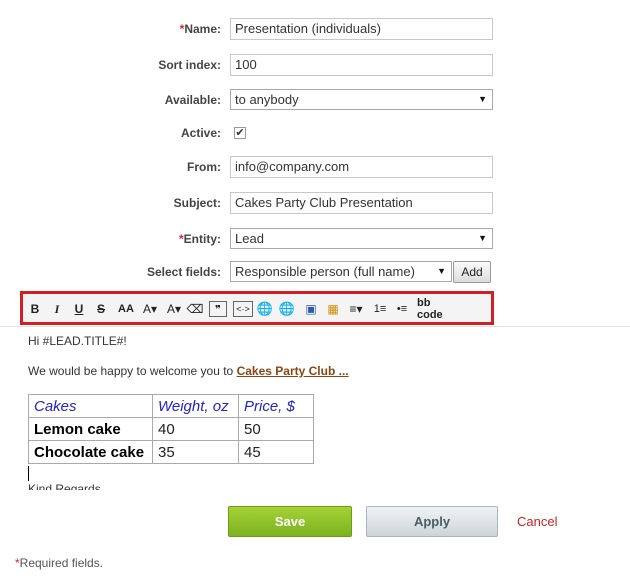 This screenshot has height=581, width=630. I want to click on unordered-list-icon: •≡, so click(402, 309).